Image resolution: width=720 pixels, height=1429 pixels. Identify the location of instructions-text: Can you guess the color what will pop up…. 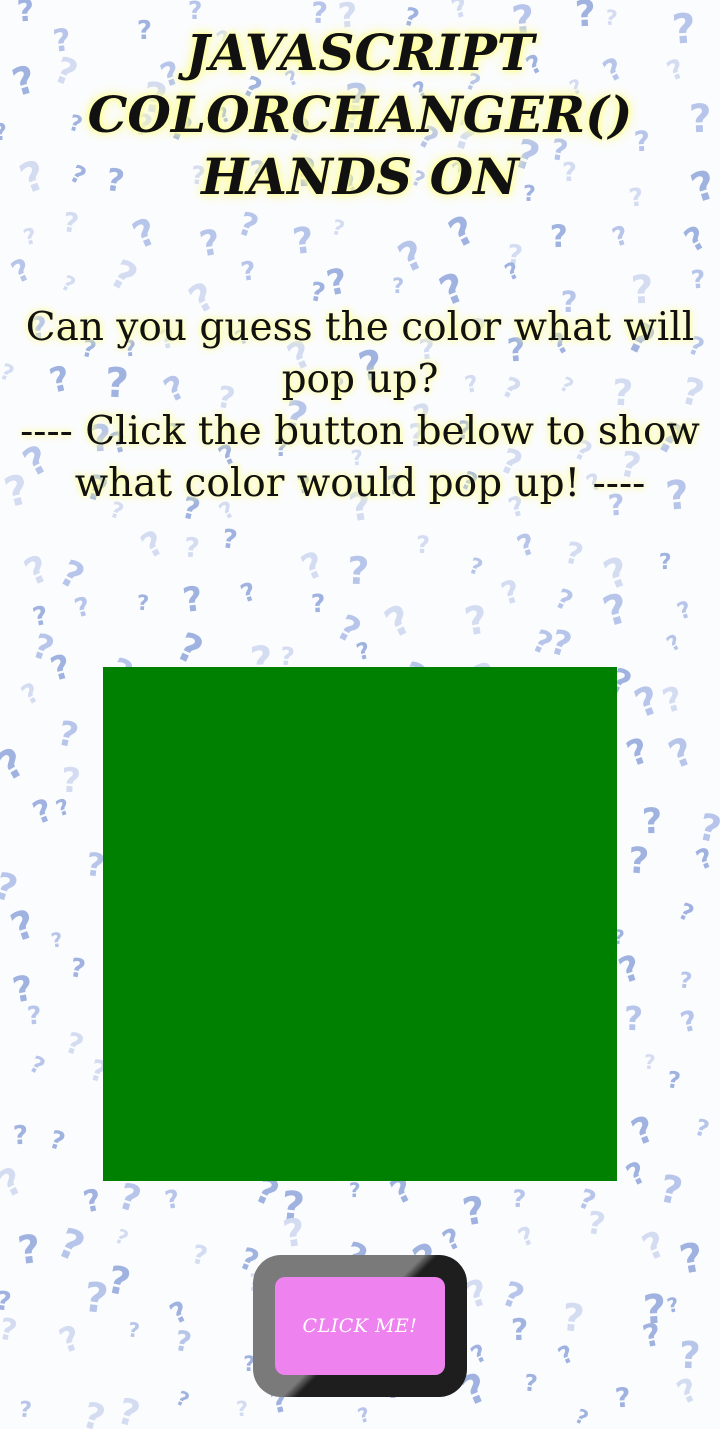
(360, 406).